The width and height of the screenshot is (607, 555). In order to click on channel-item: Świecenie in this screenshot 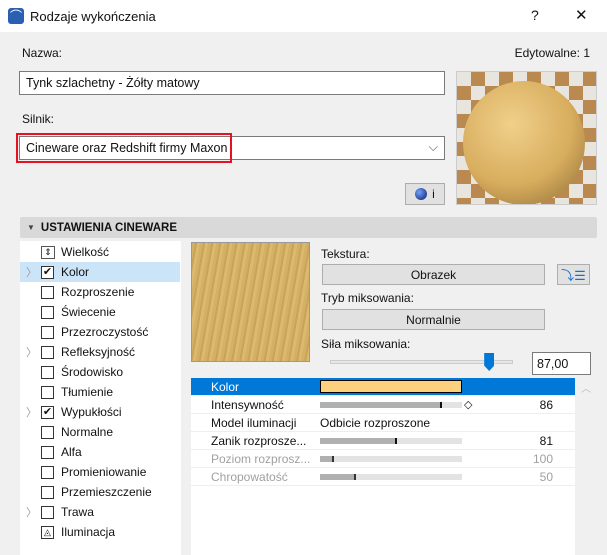, I will do `click(100, 312)`.